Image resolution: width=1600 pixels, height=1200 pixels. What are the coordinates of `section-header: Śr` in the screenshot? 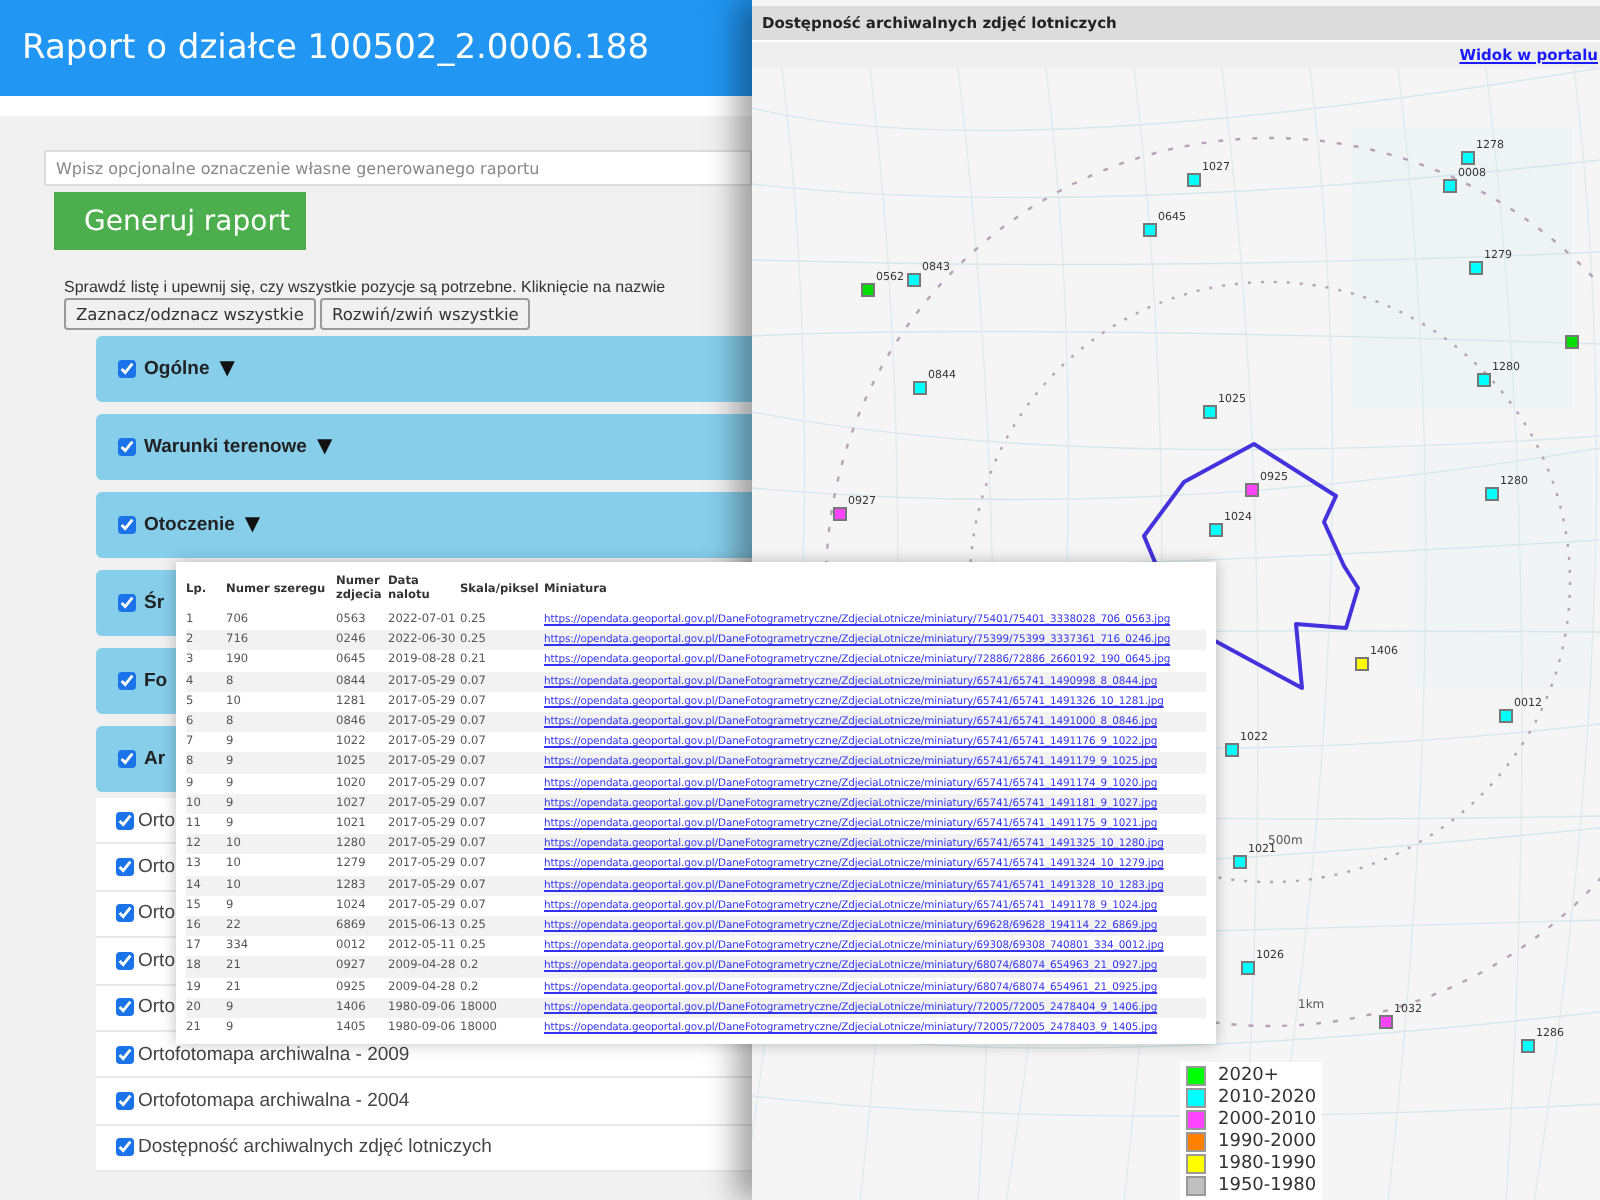 It's located at (136, 603).